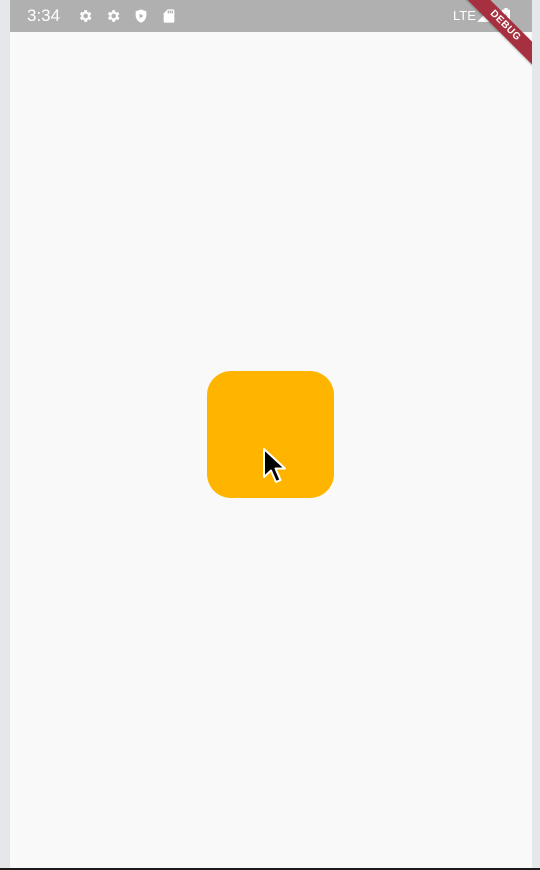  Describe the element at coordinates (169, 16) in the screenshot. I see `sd-card-icon` at that location.